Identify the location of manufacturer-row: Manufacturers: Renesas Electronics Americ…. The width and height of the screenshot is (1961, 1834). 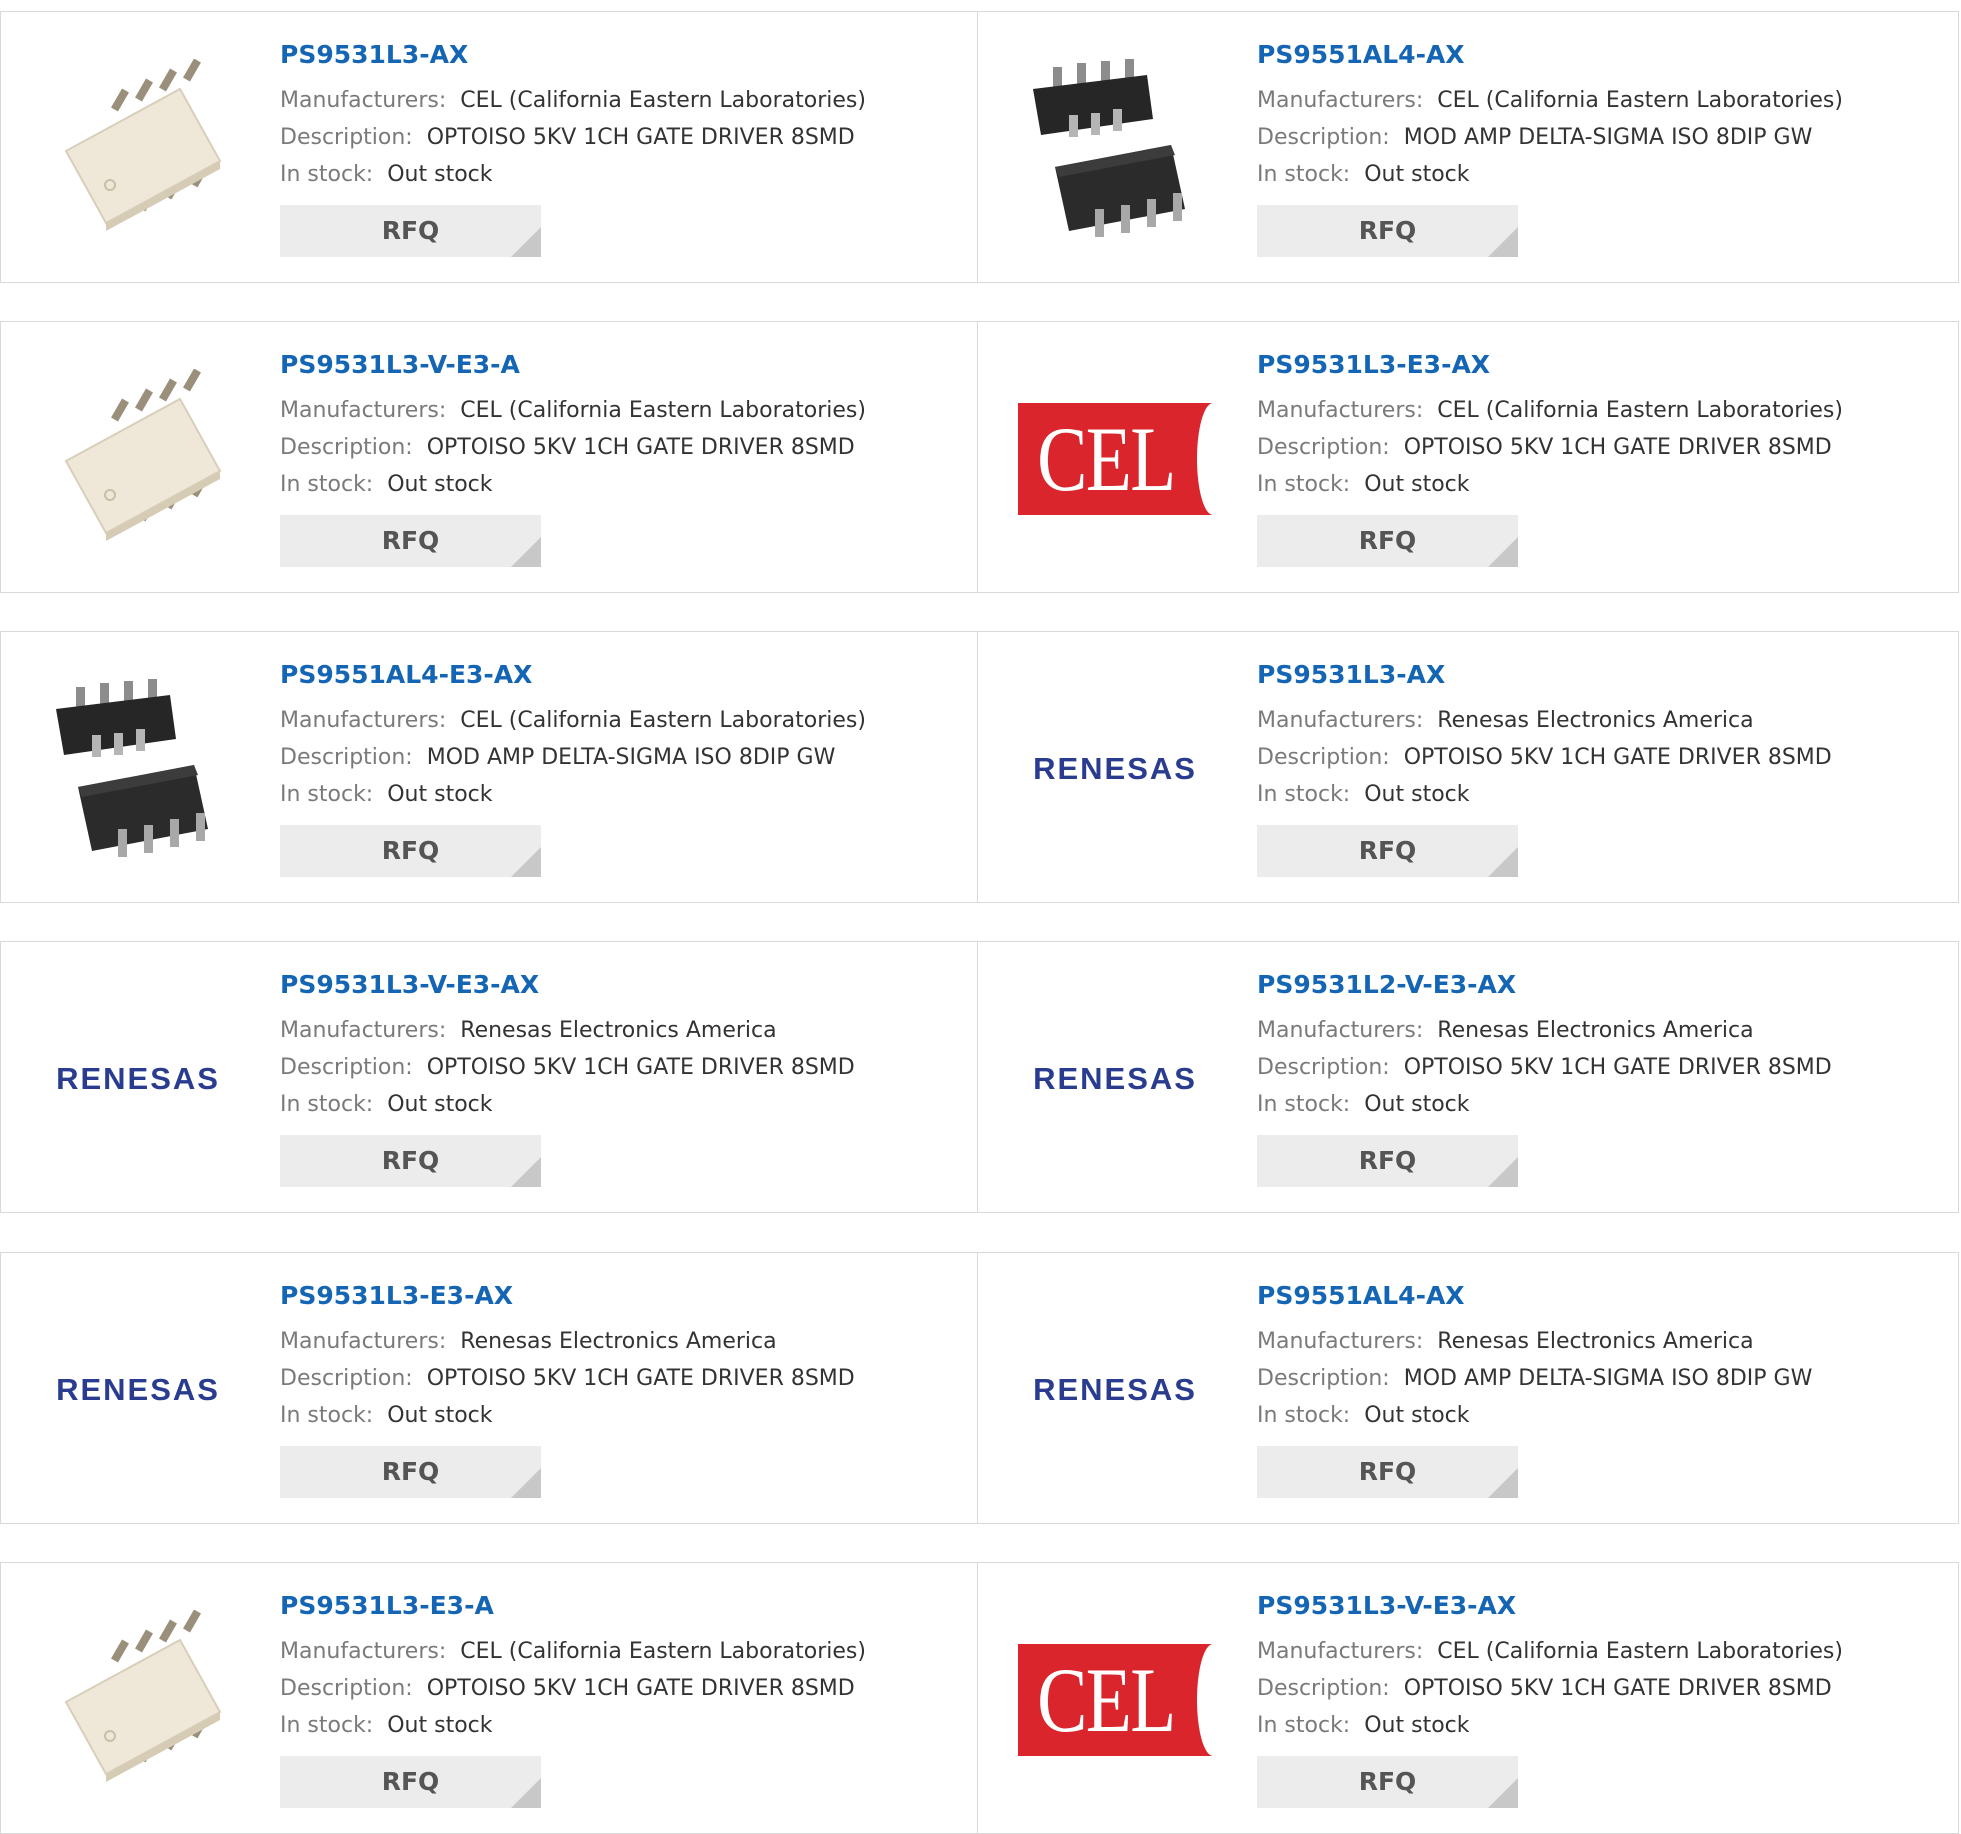
(623, 1030).